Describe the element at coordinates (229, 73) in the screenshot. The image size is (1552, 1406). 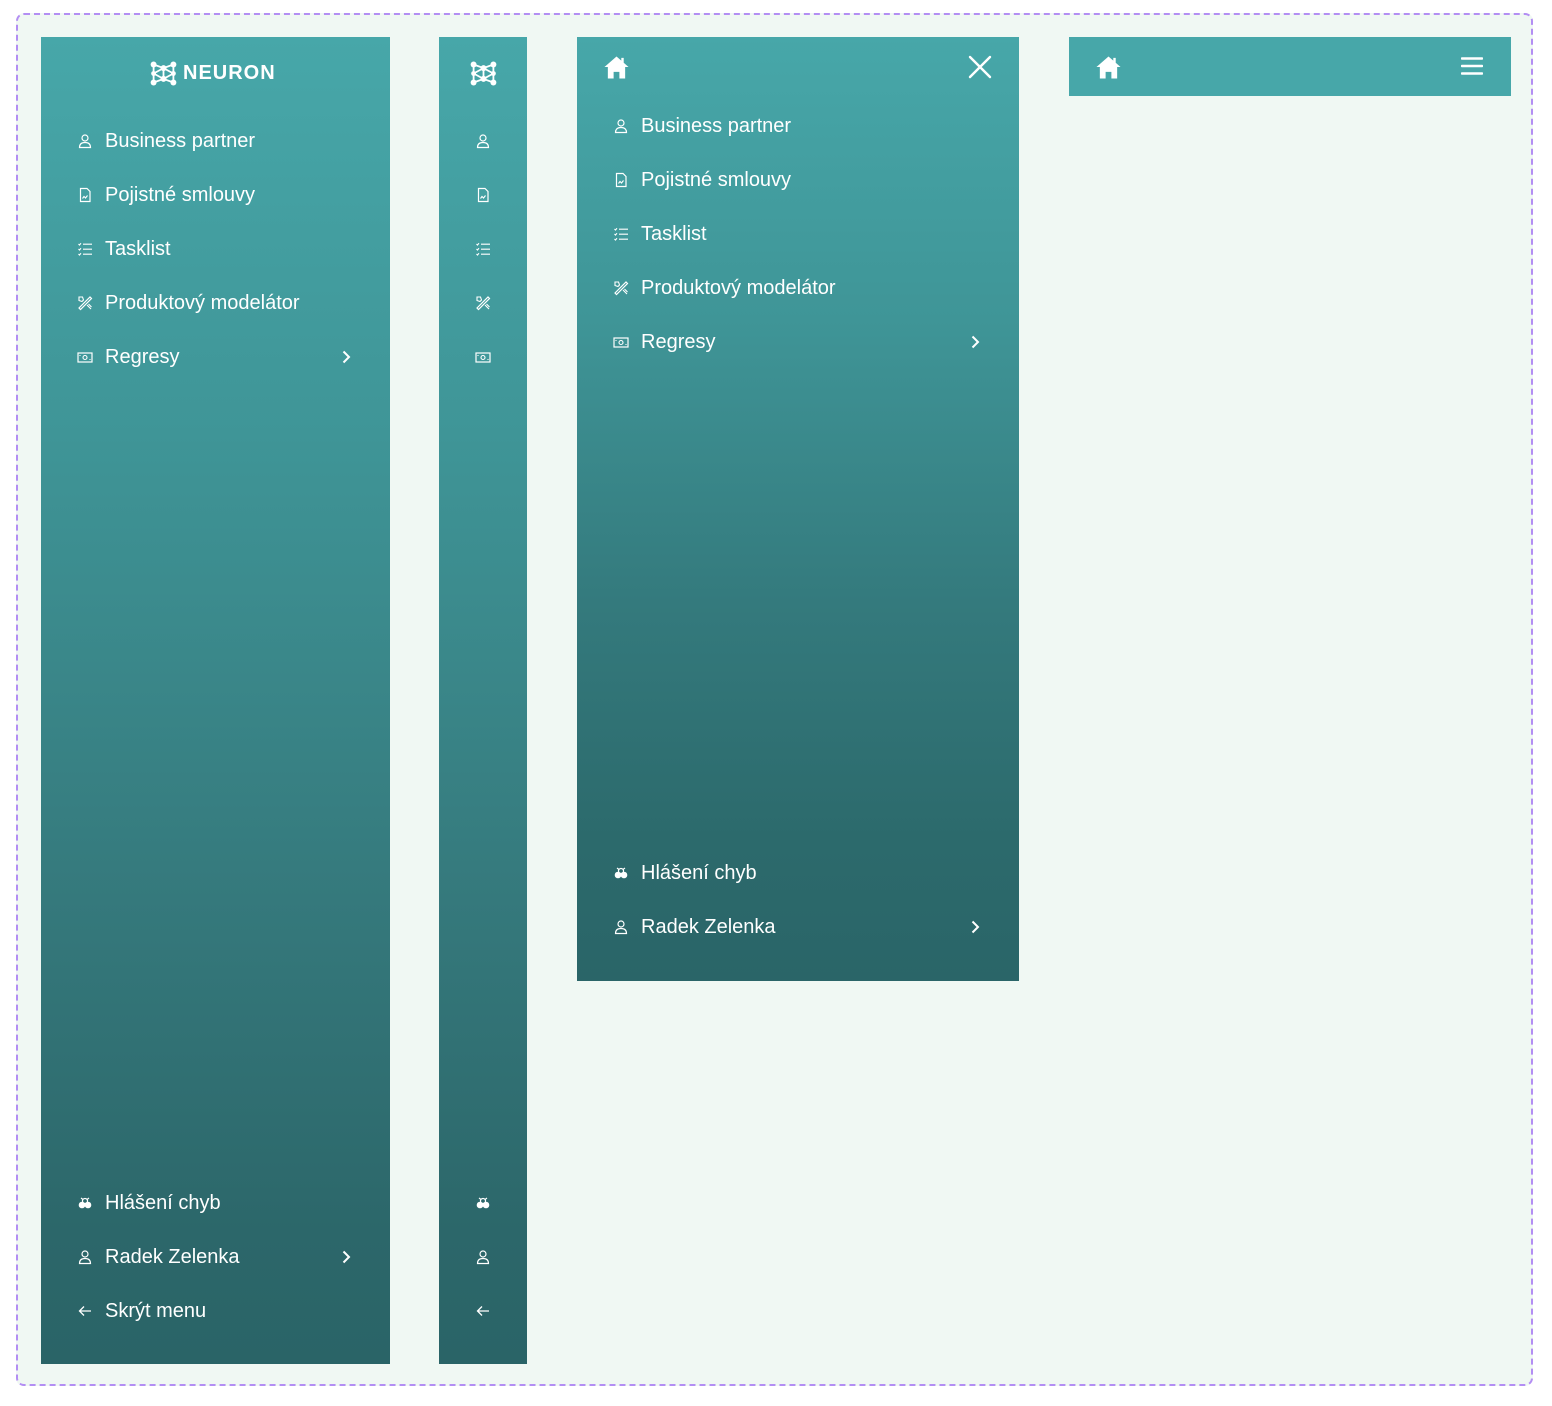
I see `brand-name: NEURON` at that location.